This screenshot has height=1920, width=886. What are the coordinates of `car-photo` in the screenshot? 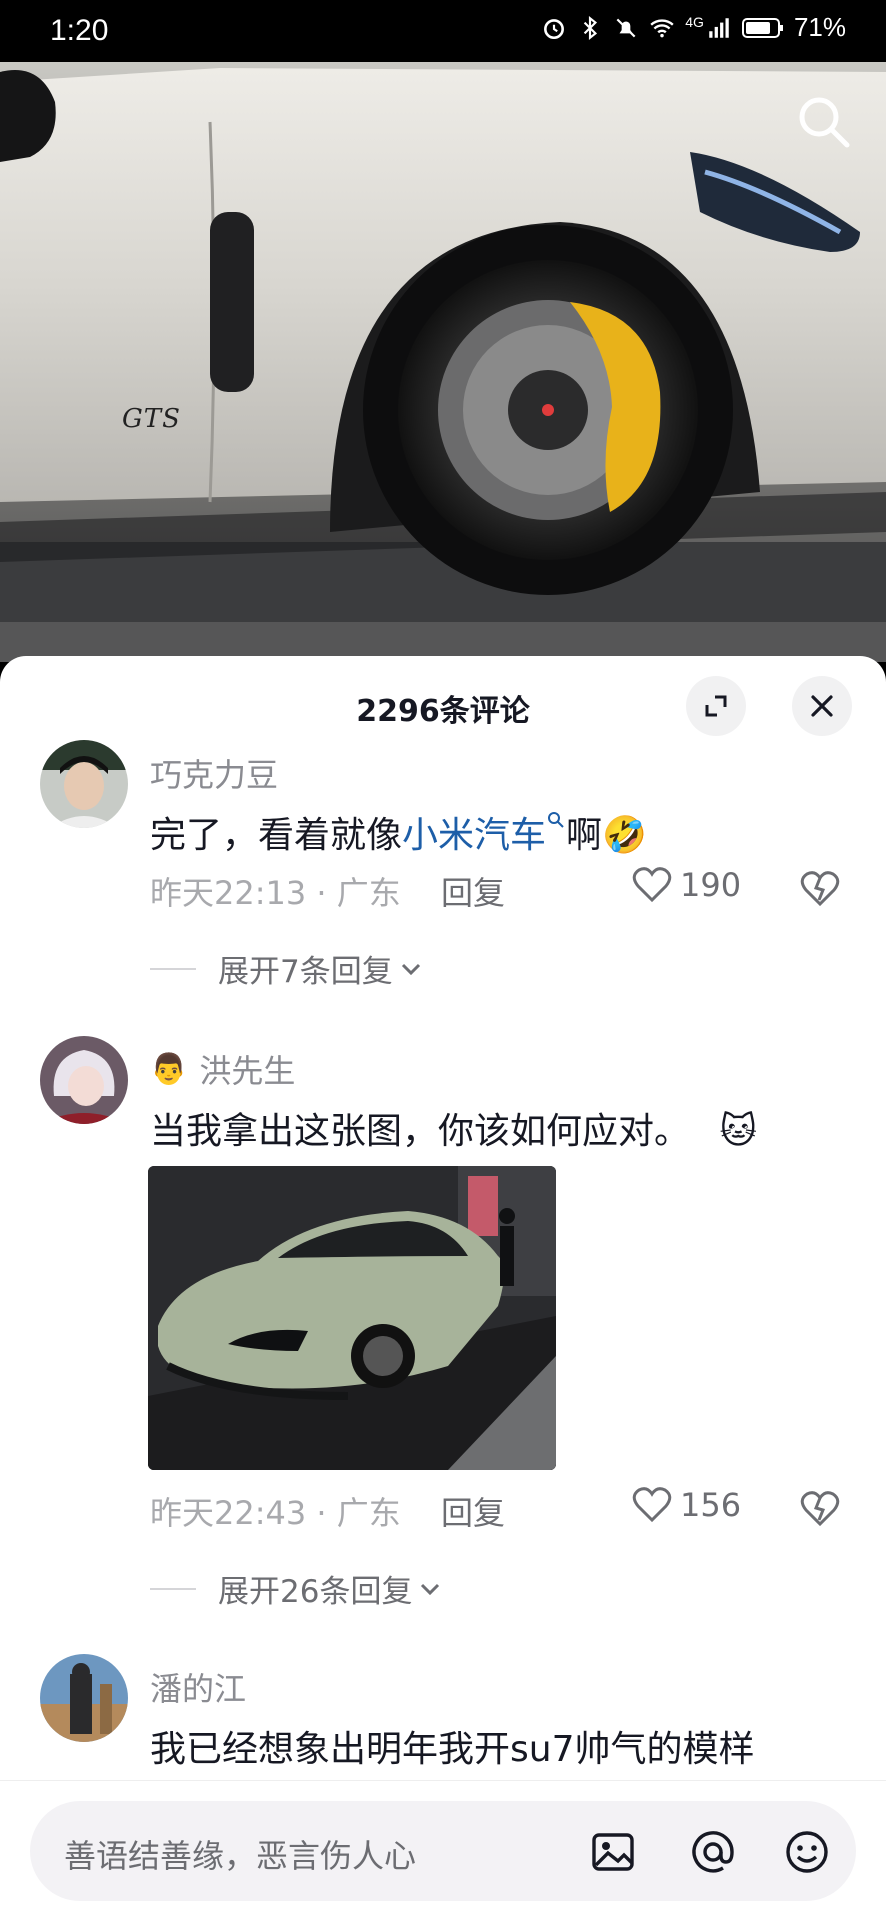 It's located at (352, 1318).